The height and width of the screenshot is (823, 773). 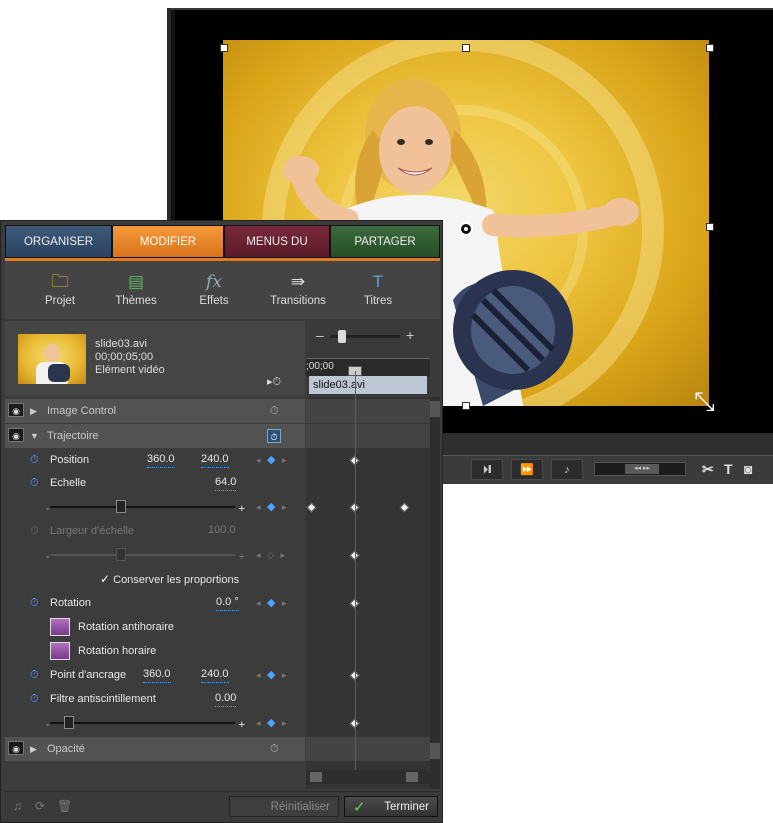 I want to click on tool-themes: ▤ Thèmes, so click(x=136, y=289).